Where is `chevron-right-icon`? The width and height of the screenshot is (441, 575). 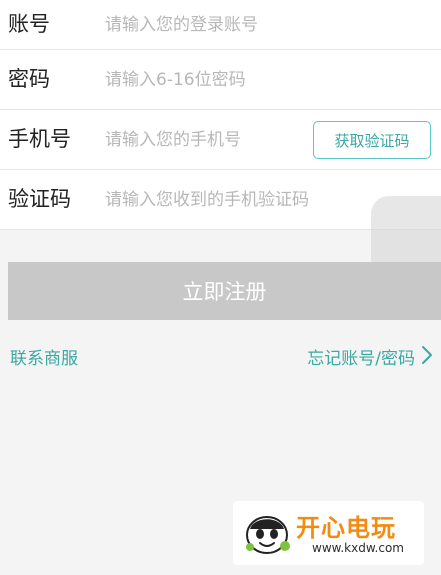
chevron-right-icon is located at coordinates (427, 355).